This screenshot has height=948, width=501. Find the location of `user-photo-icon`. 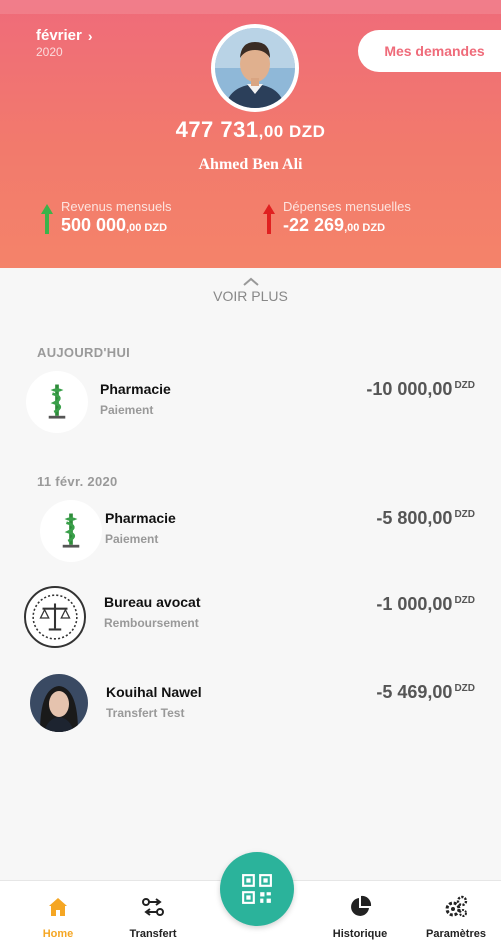

user-photo-icon is located at coordinates (255, 68).